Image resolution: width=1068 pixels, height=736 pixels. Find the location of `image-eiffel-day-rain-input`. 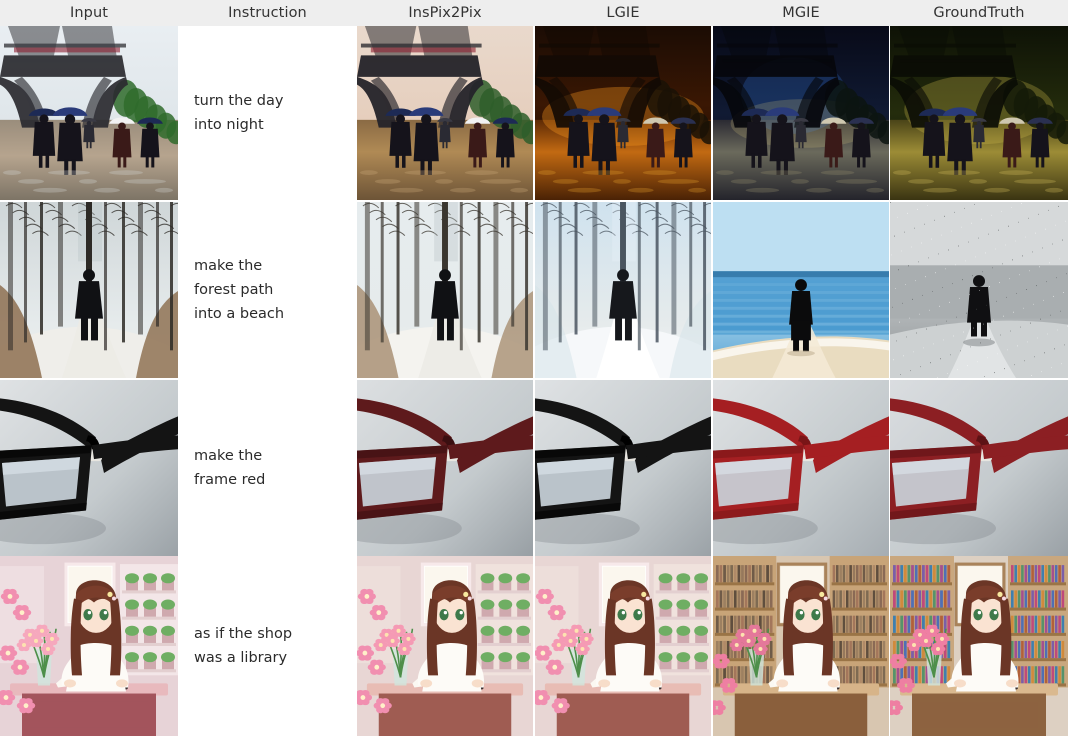

image-eiffel-day-rain-input is located at coordinates (89, 113).